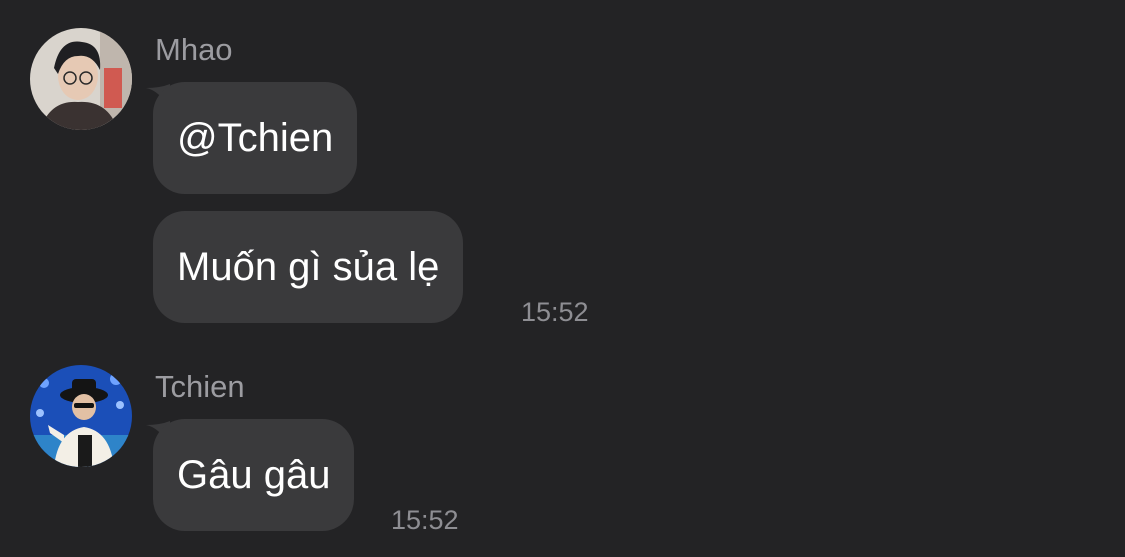  Describe the element at coordinates (81, 416) in the screenshot. I see `sender-avatar-tchien` at that location.